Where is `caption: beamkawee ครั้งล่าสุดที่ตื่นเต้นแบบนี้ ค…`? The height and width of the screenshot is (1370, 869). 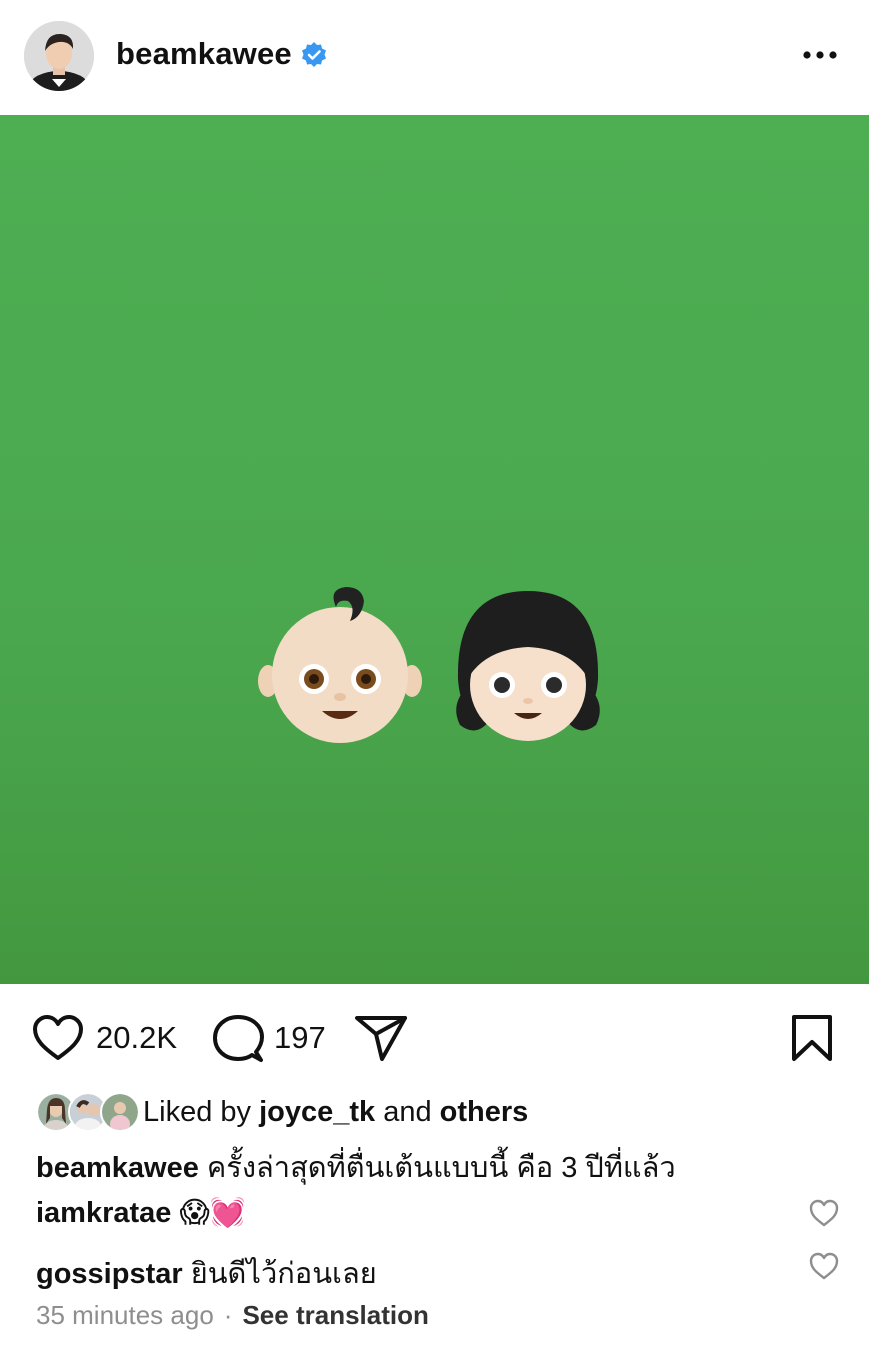 caption: beamkawee ครั้งล่าสุดที่ตื่นเต้นแบบนี้ ค… is located at coordinates (356, 1167).